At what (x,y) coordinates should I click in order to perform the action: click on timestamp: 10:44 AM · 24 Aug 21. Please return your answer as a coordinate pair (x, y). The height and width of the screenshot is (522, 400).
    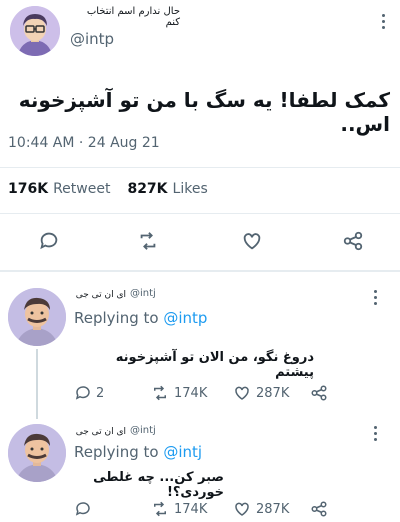
    Looking at the image, I should click on (84, 143).